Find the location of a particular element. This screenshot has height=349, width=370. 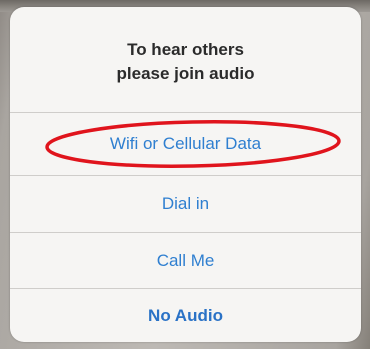

no-audio-label: No Audio is located at coordinates (185, 315).